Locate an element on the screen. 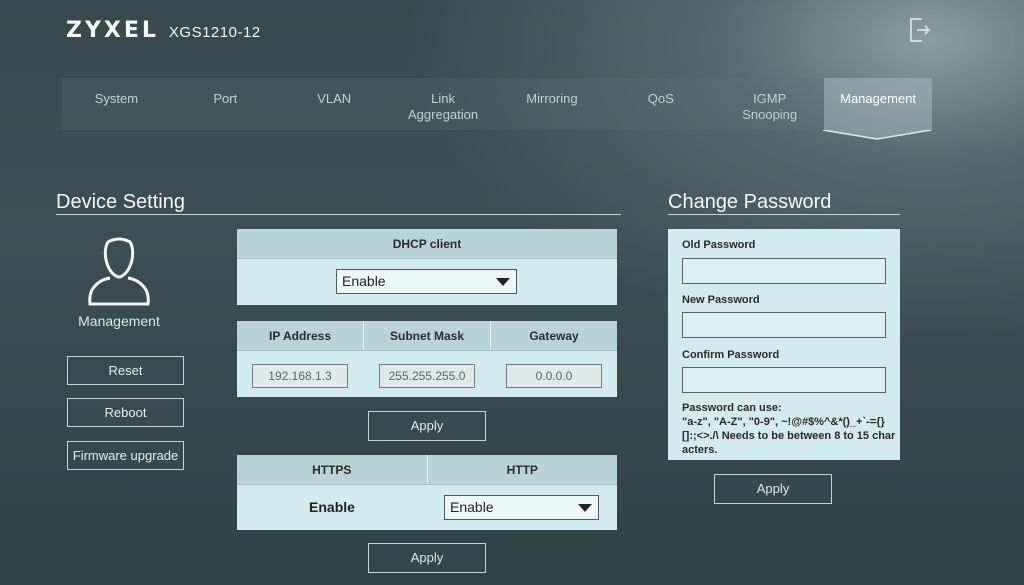 This screenshot has height=585, width=1024. http-select: Enable is located at coordinates (521, 507).